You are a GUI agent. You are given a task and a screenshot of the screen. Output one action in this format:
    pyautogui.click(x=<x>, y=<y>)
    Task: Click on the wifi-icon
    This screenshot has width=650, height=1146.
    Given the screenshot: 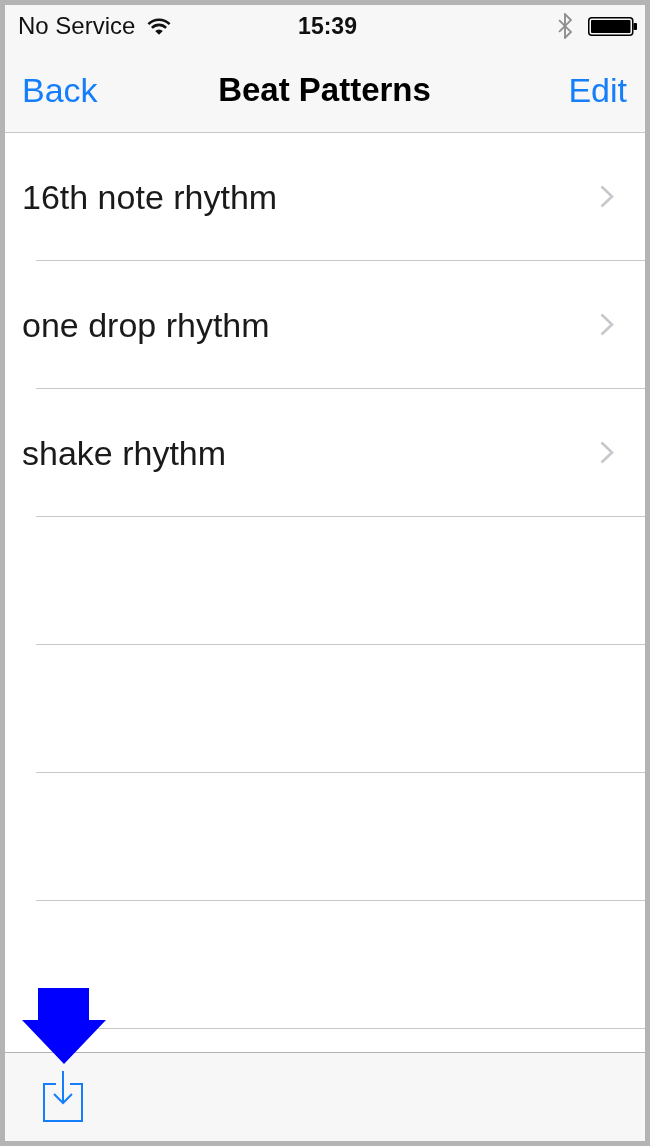 What is the action you would take?
    pyautogui.click(x=159, y=26)
    